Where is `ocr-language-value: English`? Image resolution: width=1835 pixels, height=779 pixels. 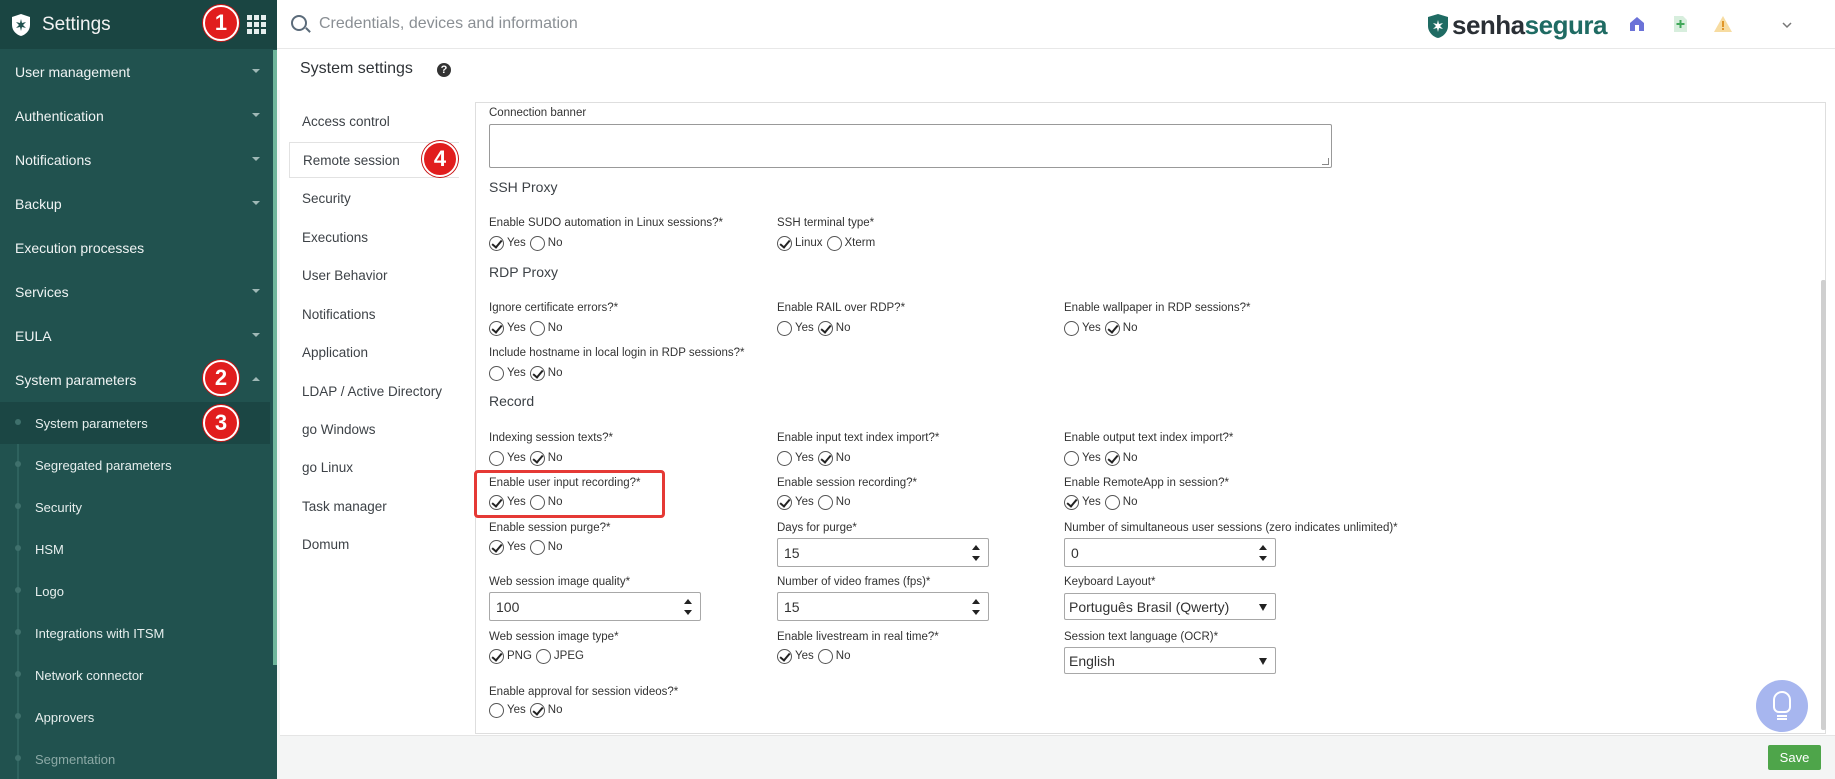 ocr-language-value: English is located at coordinates (1092, 661).